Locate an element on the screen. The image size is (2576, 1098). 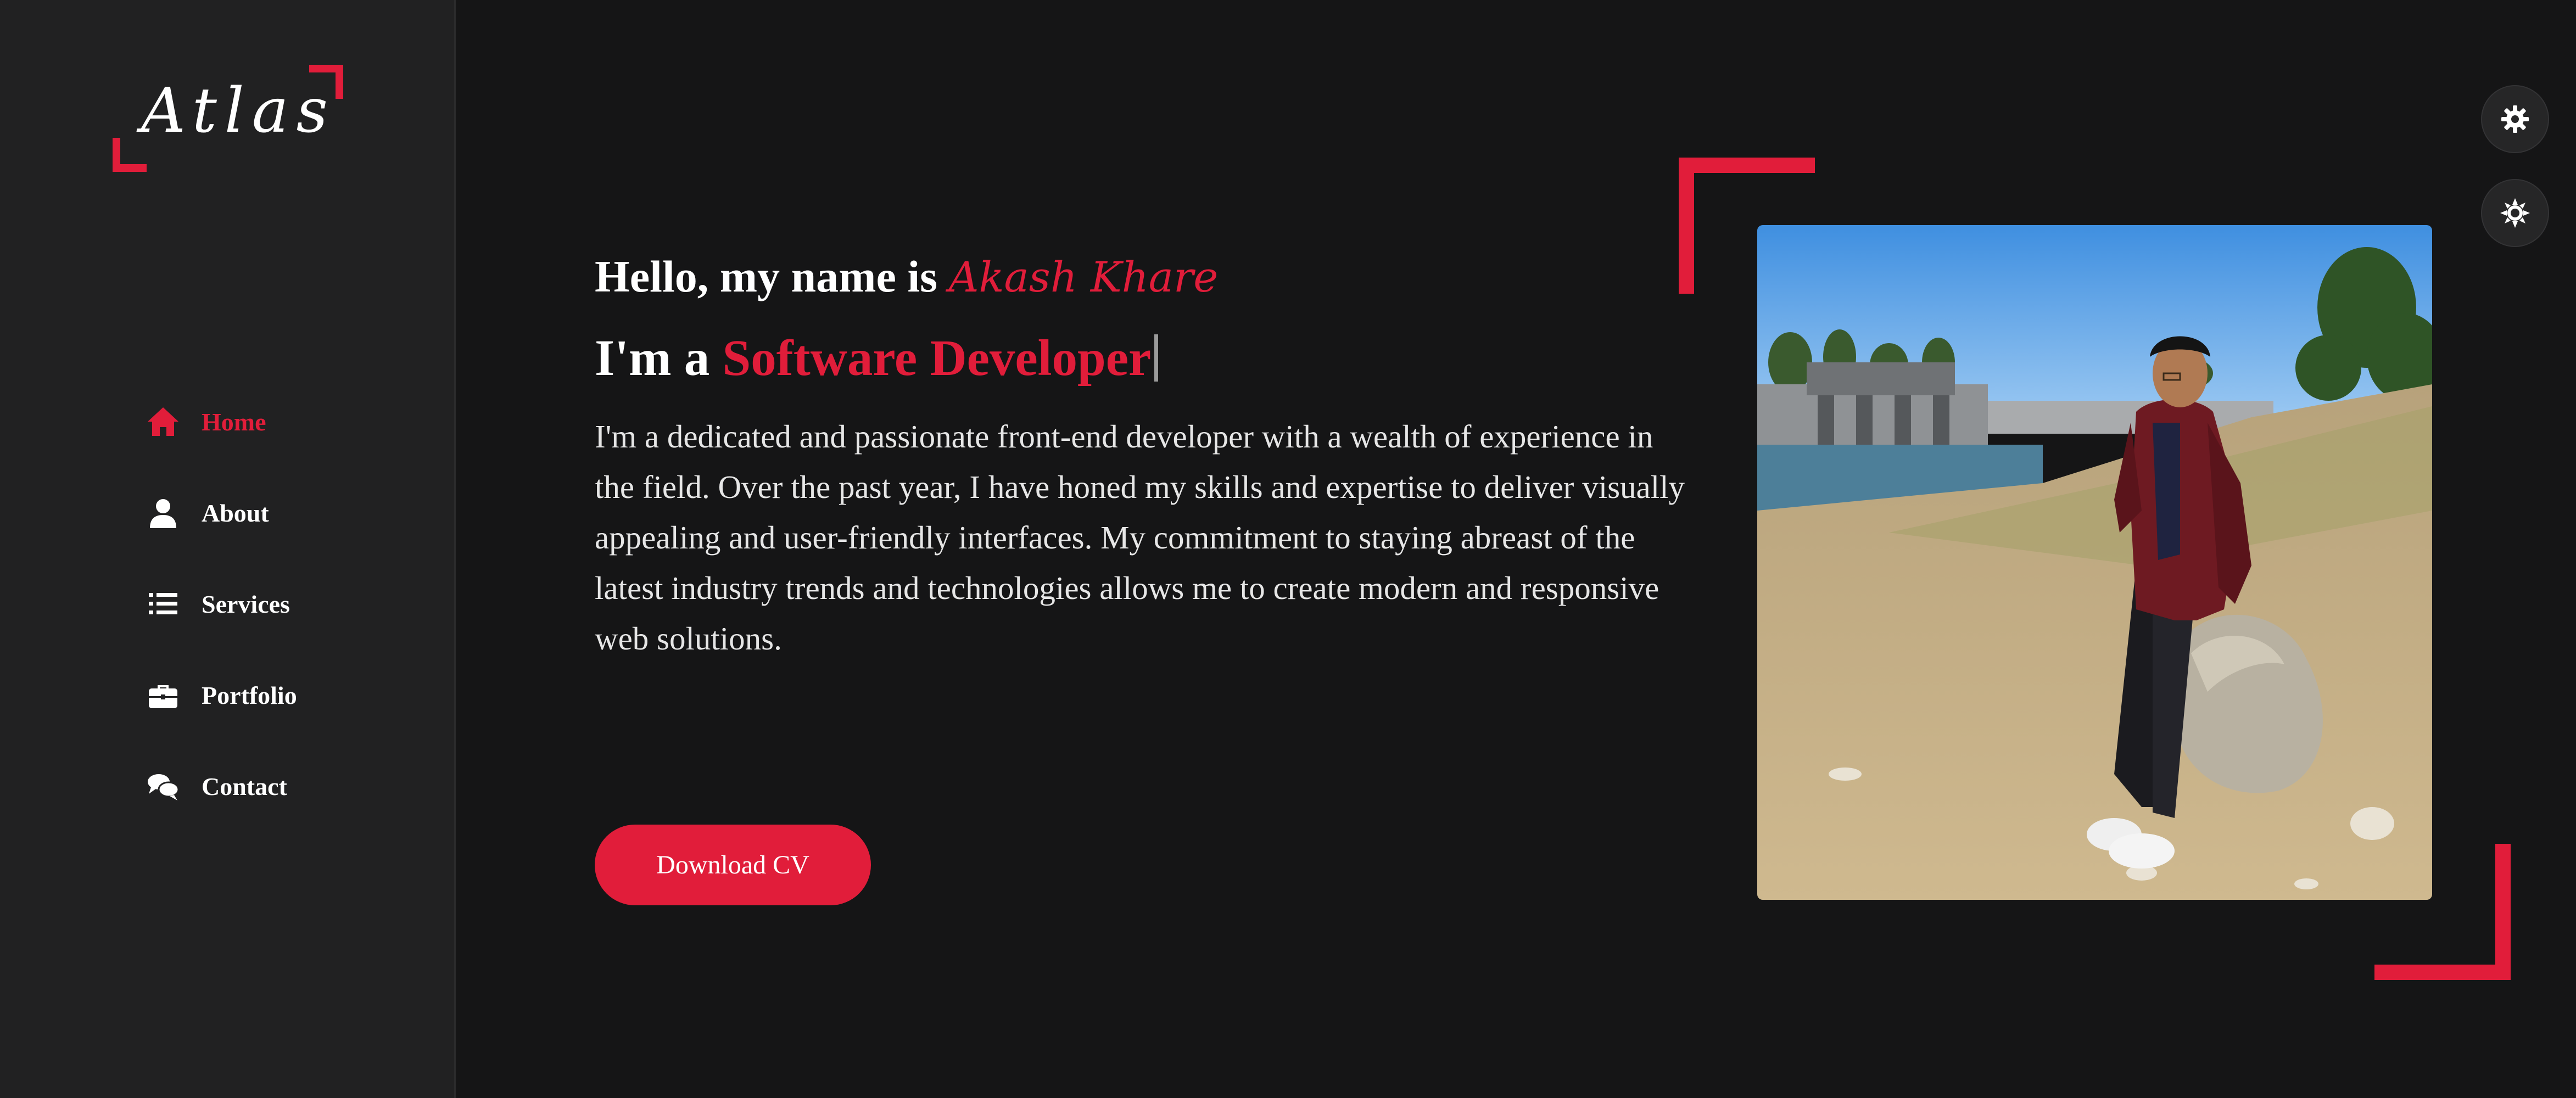
site-logo: Atlas is located at coordinates (228, 118).